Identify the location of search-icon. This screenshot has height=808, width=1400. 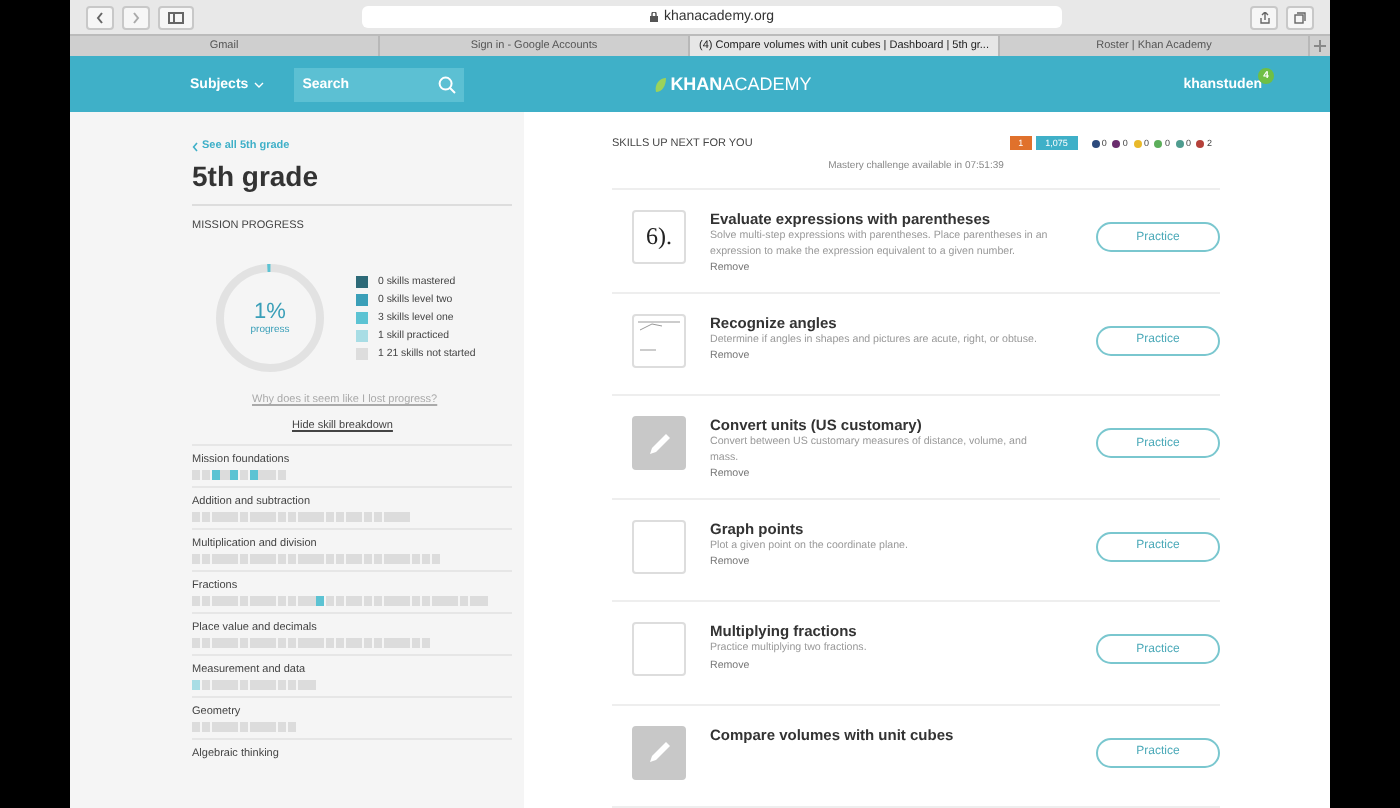
(447, 84).